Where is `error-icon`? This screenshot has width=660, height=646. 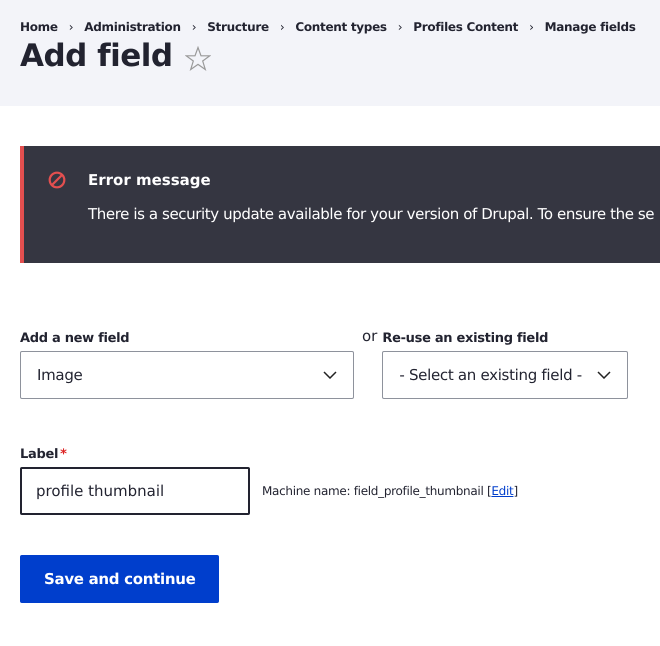
error-icon is located at coordinates (57, 180).